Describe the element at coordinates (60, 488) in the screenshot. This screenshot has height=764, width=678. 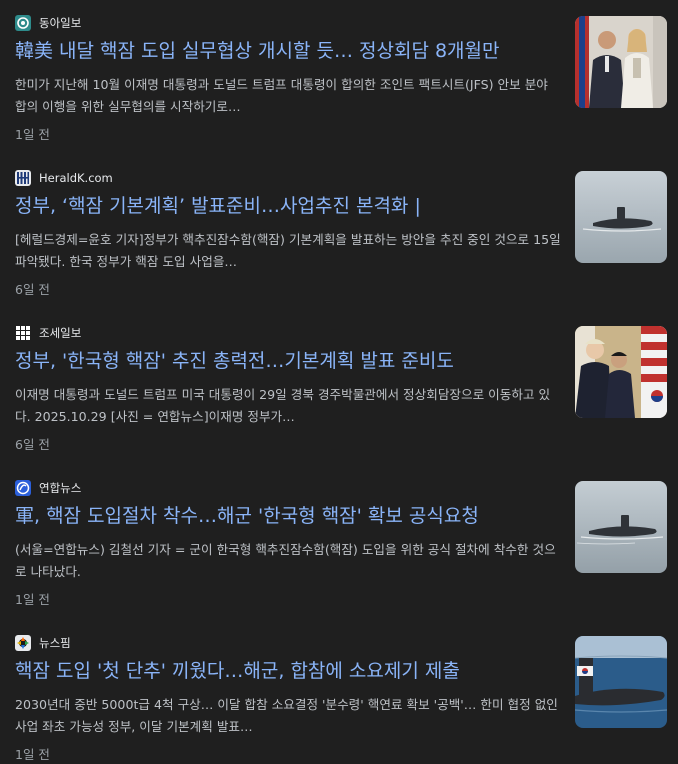
I see `source-name: 연합뉴스` at that location.